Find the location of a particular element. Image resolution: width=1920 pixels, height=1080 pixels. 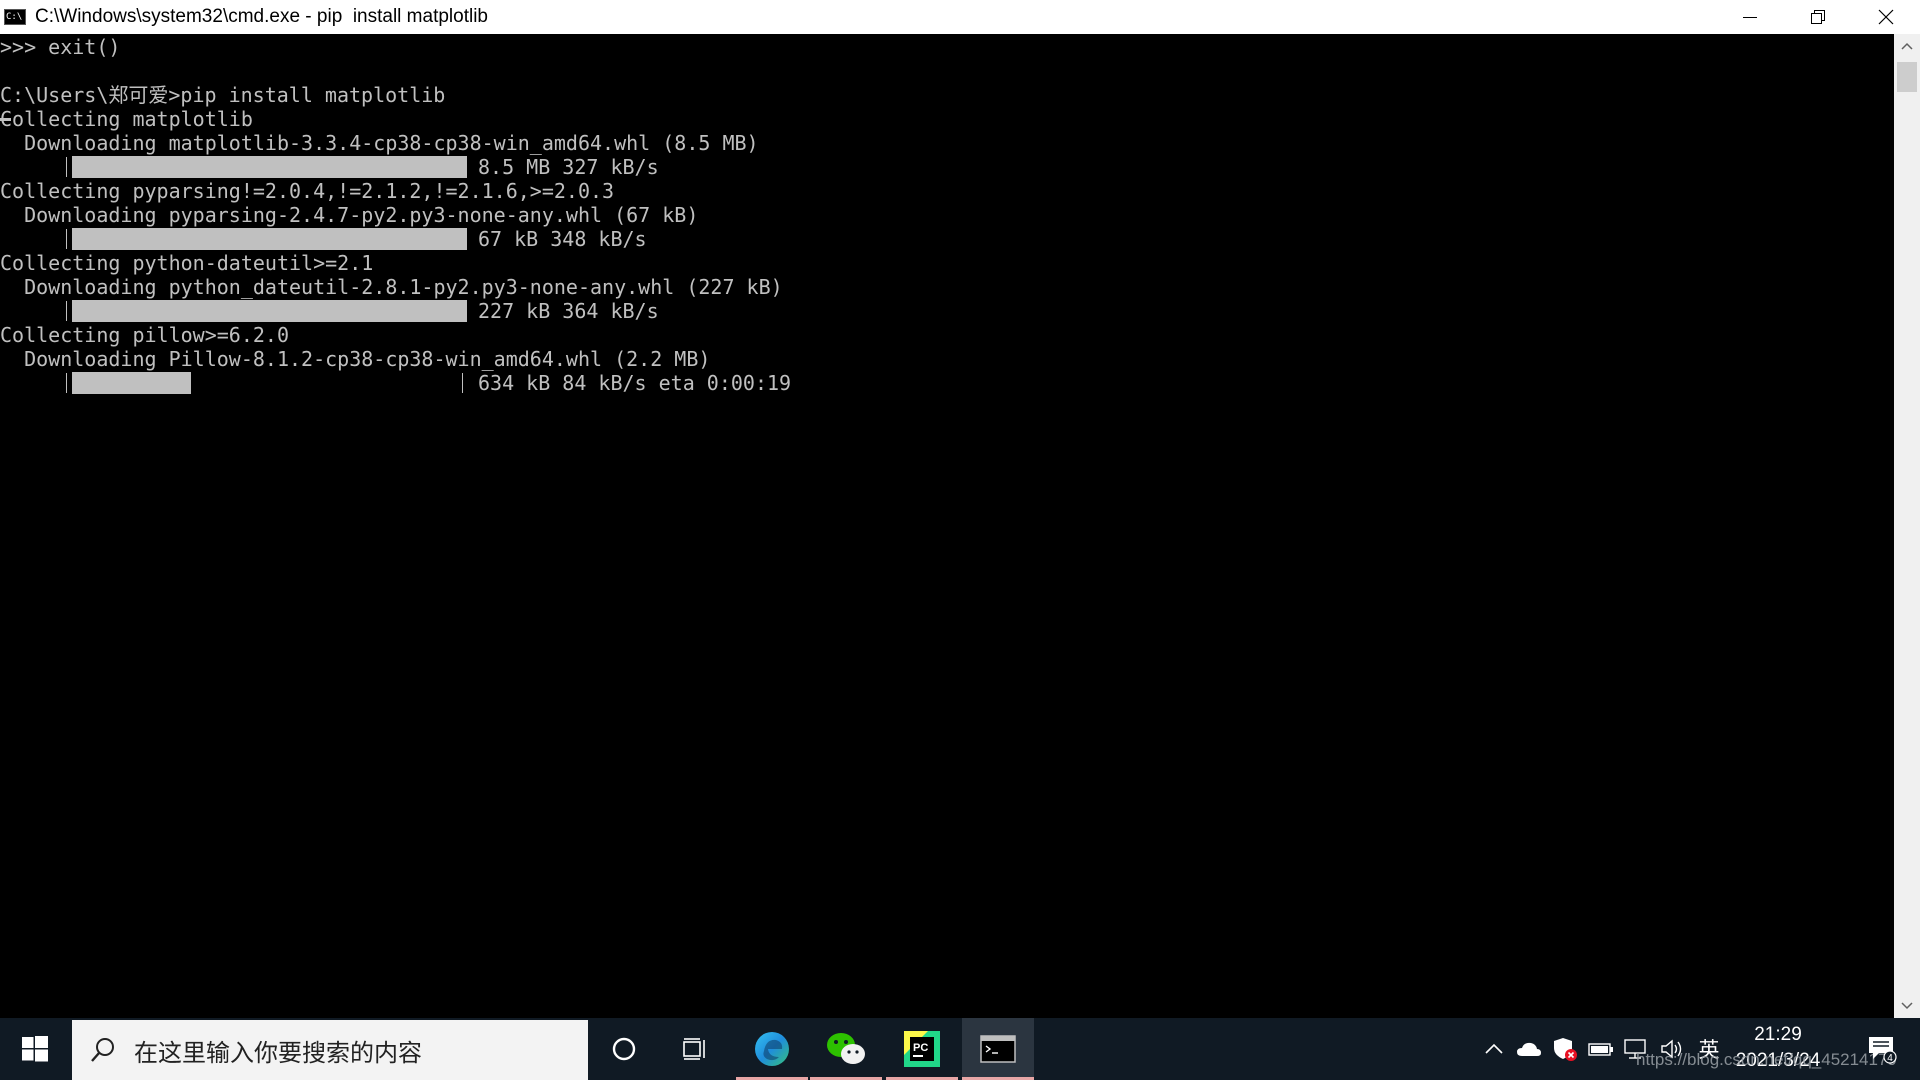

start-button is located at coordinates (35, 1049).